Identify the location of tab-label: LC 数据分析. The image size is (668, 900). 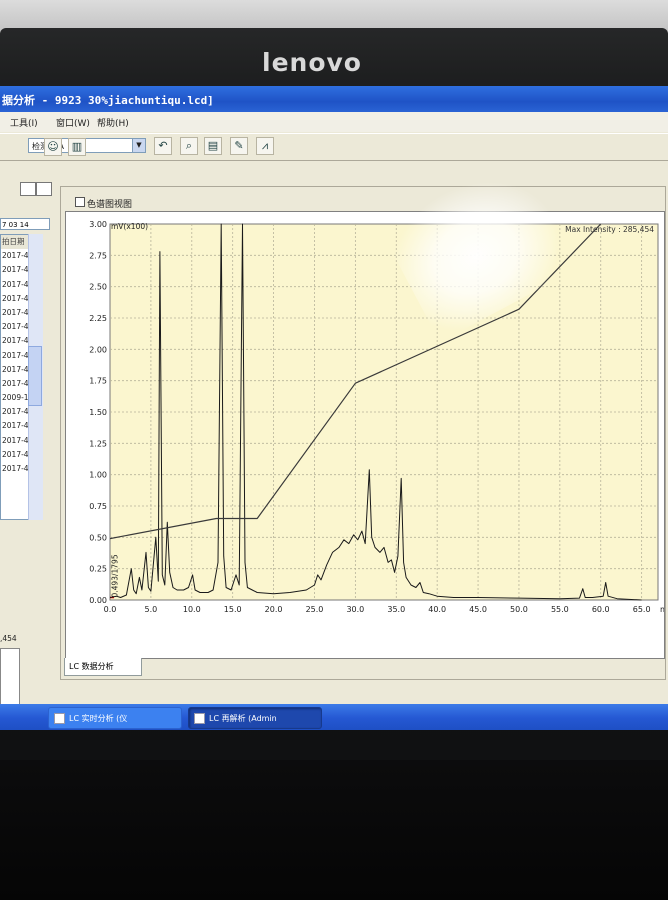
(91, 666).